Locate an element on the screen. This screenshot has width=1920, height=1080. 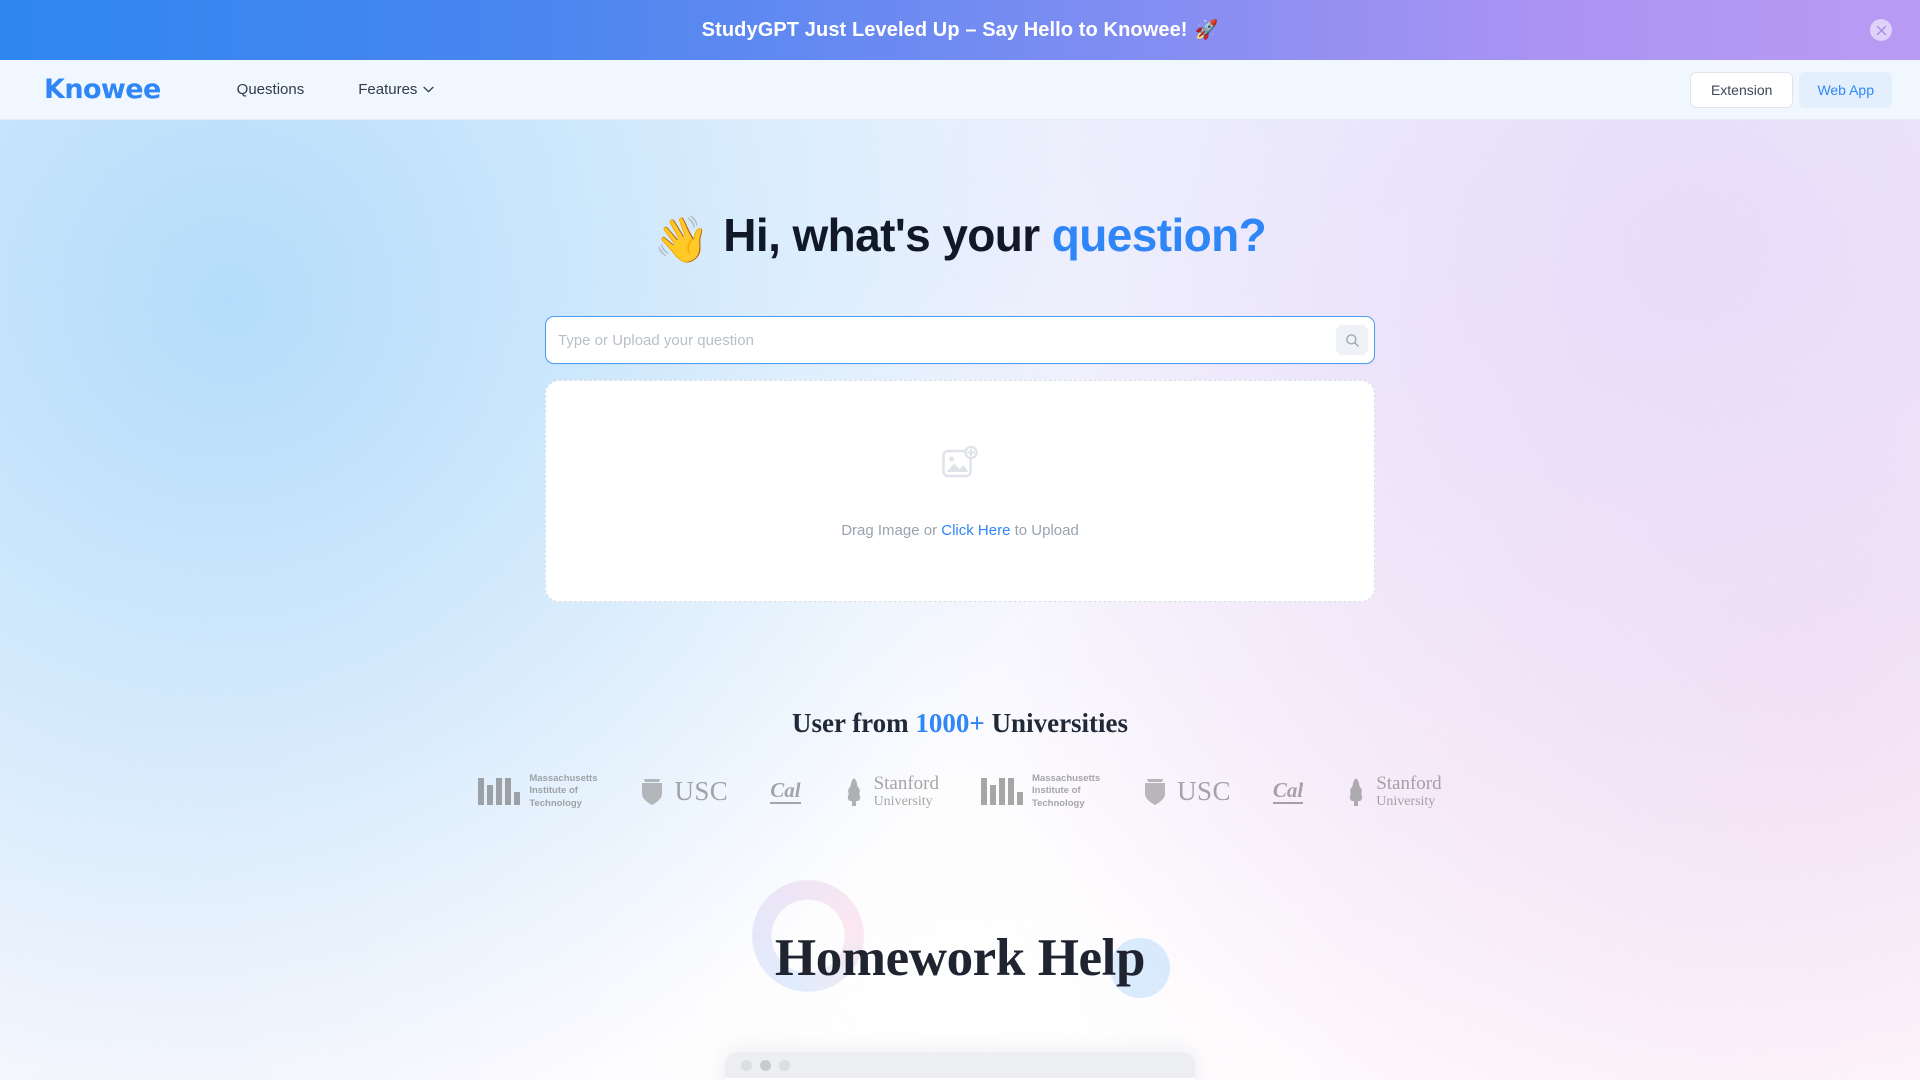
nav-item-label: Questions is located at coordinates (270, 89).